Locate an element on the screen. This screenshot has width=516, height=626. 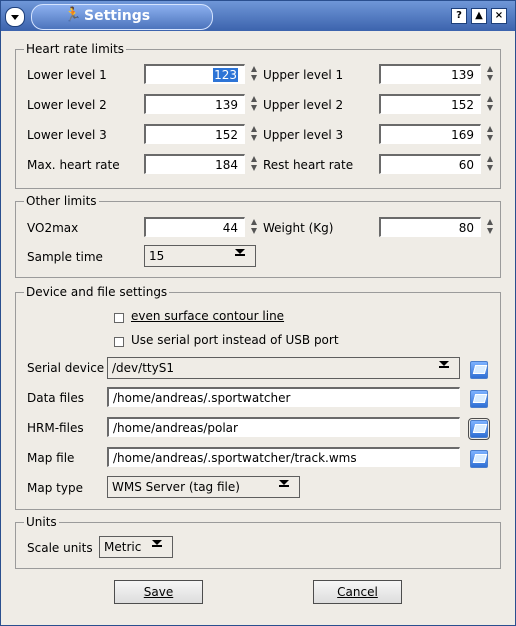
upper-level-1-stepper is located at coordinates (488, 74).